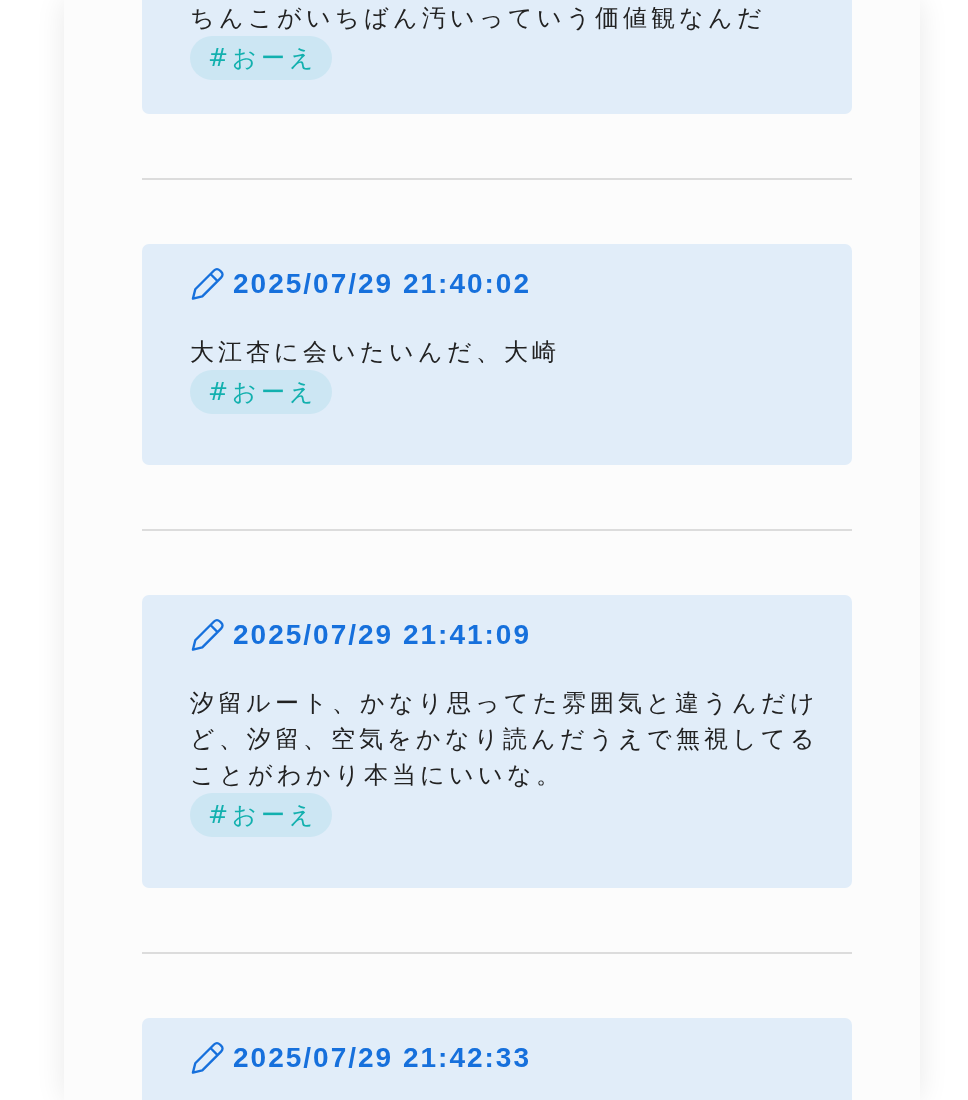 Image resolution: width=968 pixels, height=1100 pixels. Describe the element at coordinates (382, 284) in the screenshot. I see `post-timestamp: 2025/07/29 21:40:02` at that location.